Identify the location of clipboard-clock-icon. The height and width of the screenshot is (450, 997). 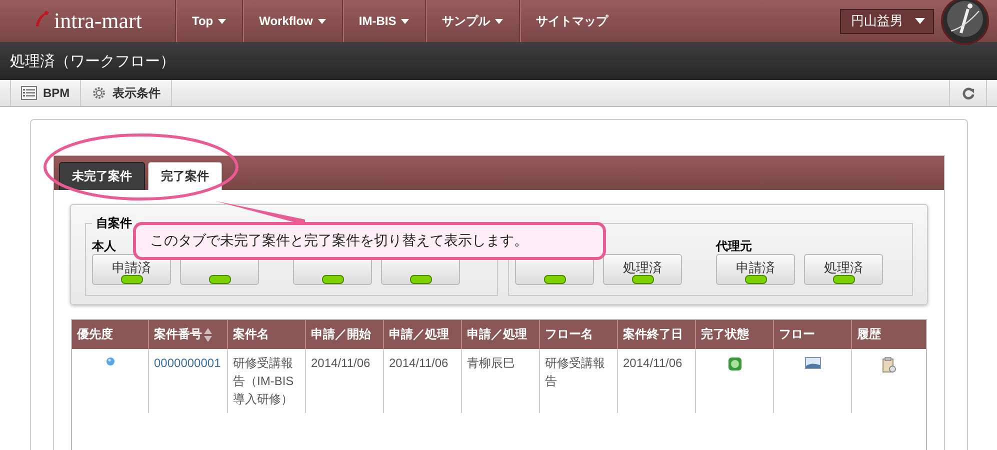
(889, 365).